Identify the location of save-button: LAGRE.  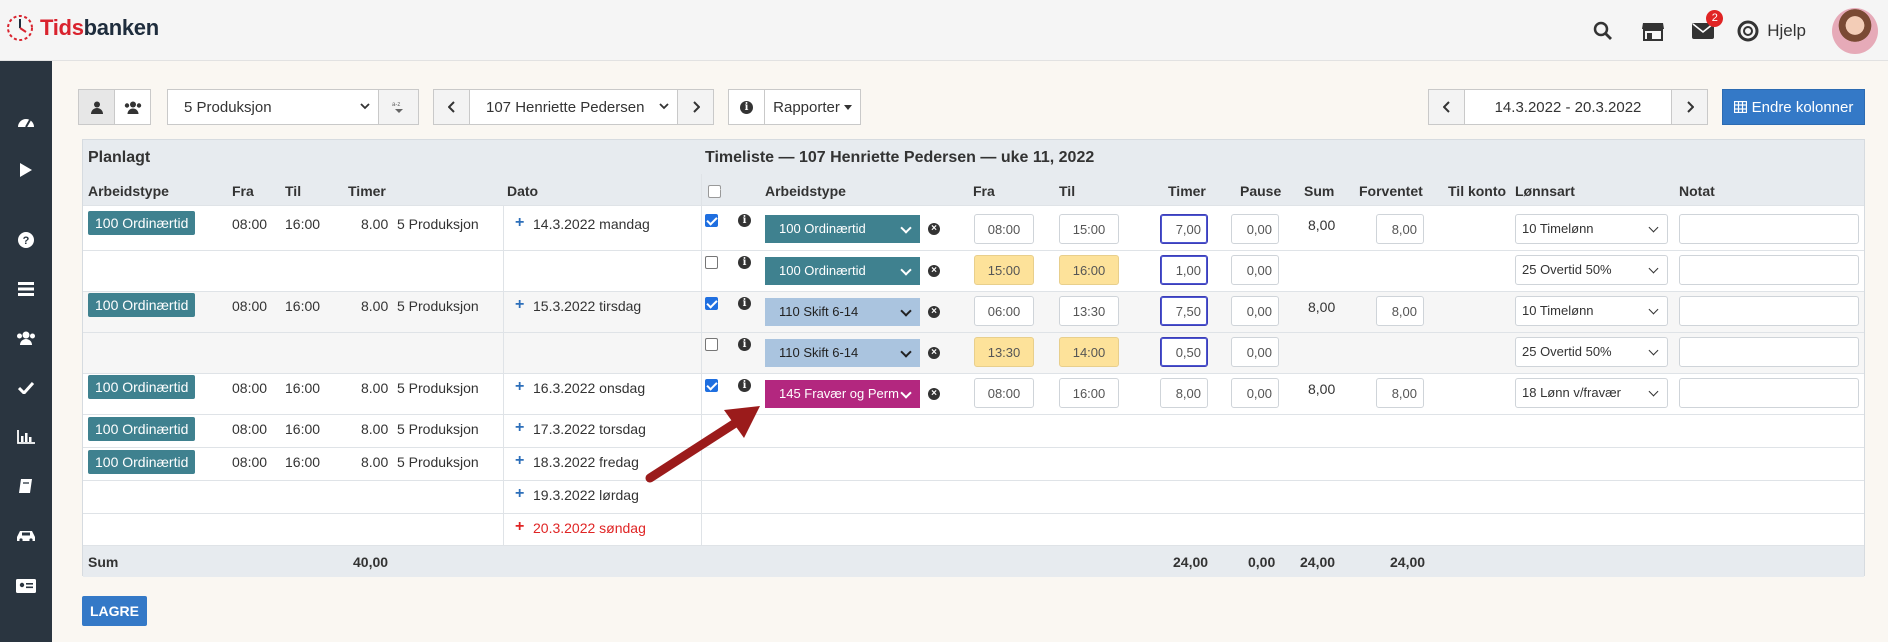
(114, 611).